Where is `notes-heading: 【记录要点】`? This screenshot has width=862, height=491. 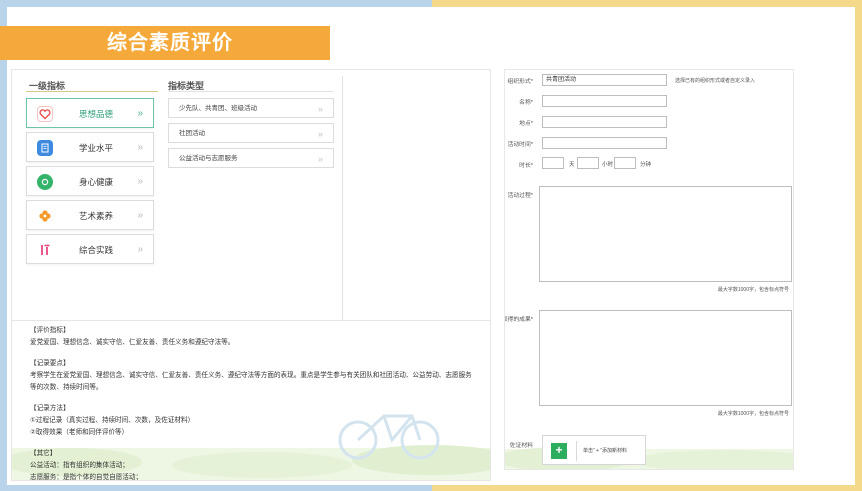 notes-heading: 【记录要点】 is located at coordinates (50, 363).